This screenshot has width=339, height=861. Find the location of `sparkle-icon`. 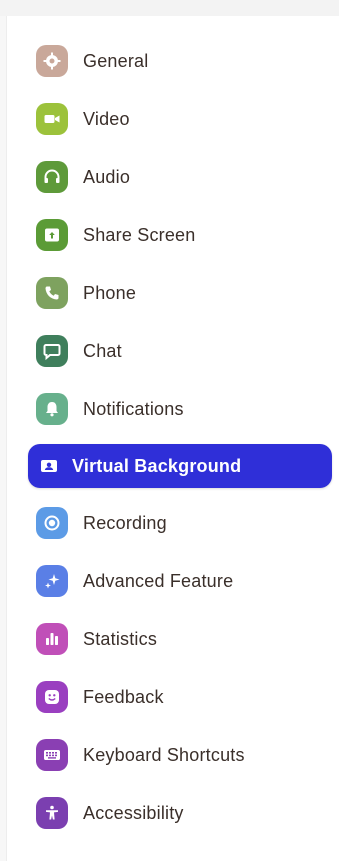

sparkle-icon is located at coordinates (52, 581).